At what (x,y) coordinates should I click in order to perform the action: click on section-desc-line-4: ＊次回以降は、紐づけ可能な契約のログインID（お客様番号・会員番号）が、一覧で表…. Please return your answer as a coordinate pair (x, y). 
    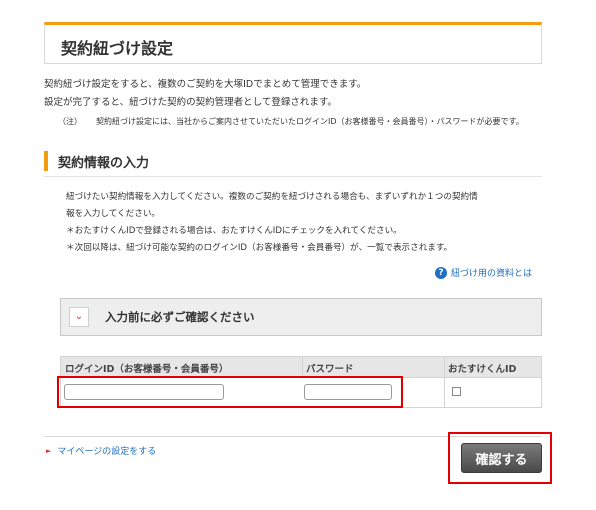
    Looking at the image, I should click on (259, 248).